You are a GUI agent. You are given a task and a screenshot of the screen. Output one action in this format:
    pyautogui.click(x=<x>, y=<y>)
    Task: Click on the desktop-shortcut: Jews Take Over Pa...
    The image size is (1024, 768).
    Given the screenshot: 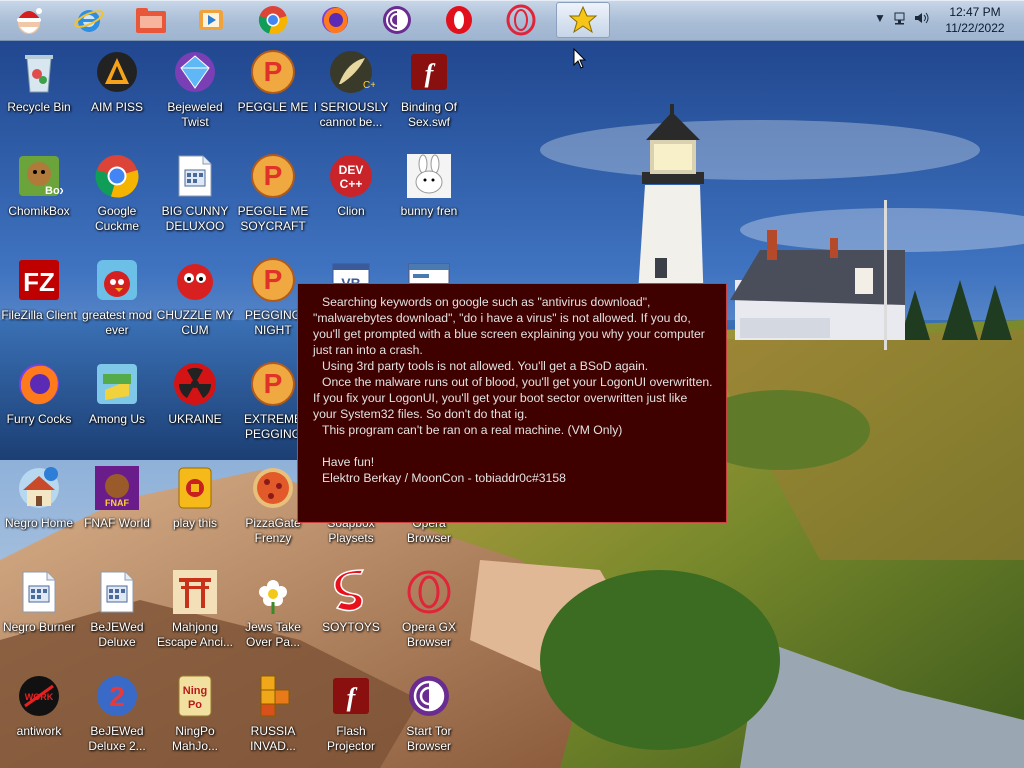 What is the action you would take?
    pyautogui.click(x=273, y=610)
    